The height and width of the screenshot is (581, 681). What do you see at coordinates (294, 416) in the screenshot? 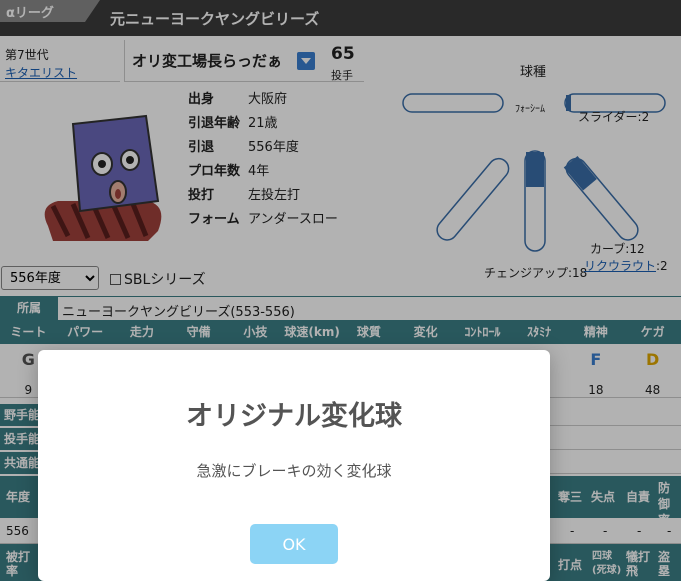
I see `modal-title: オリジナル変化球` at bounding box center [294, 416].